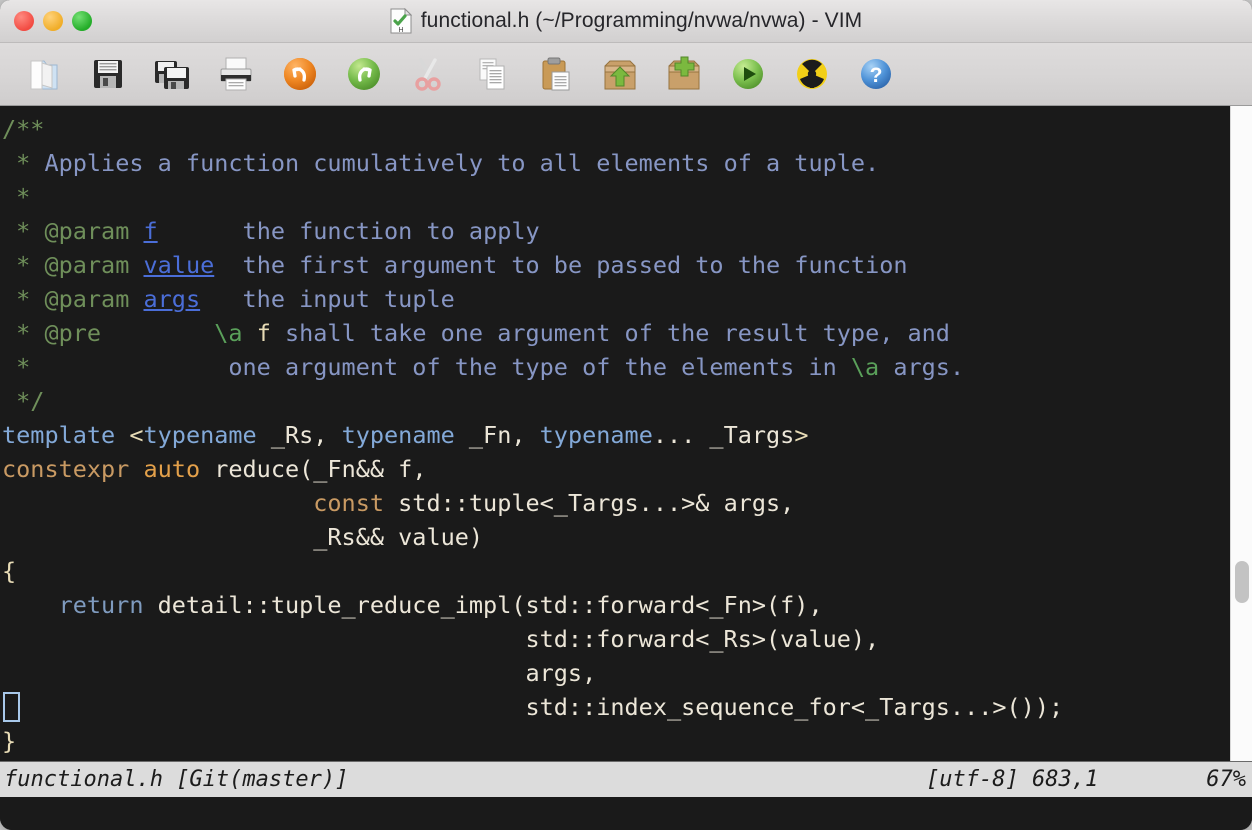  What do you see at coordinates (1012, 779) in the screenshot?
I see `status-encoding-position: [utf-8] 683,1` at bounding box center [1012, 779].